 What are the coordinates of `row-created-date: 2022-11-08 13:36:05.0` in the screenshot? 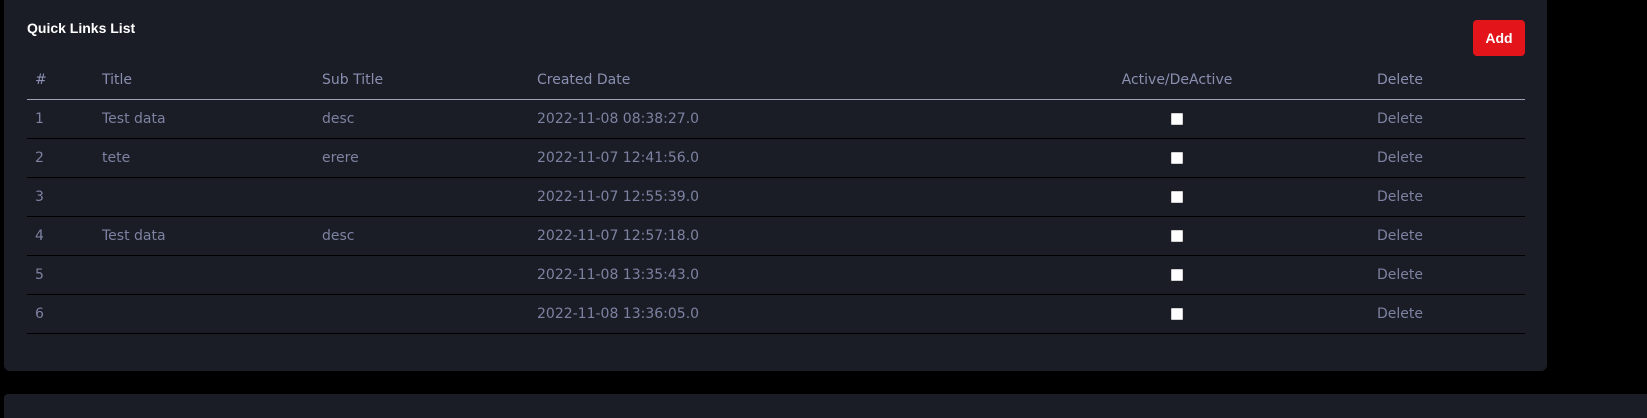 It's located at (757, 314).